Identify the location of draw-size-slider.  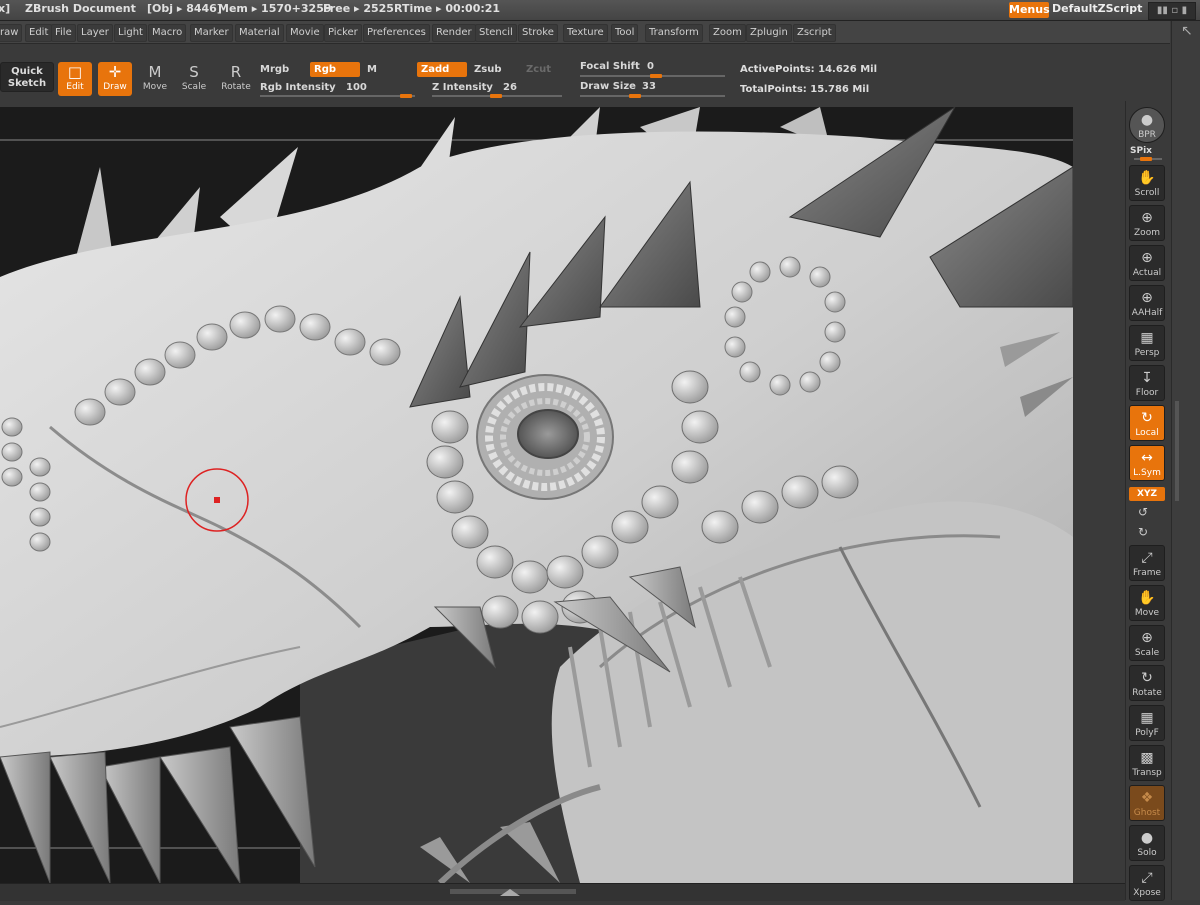
(652, 96).